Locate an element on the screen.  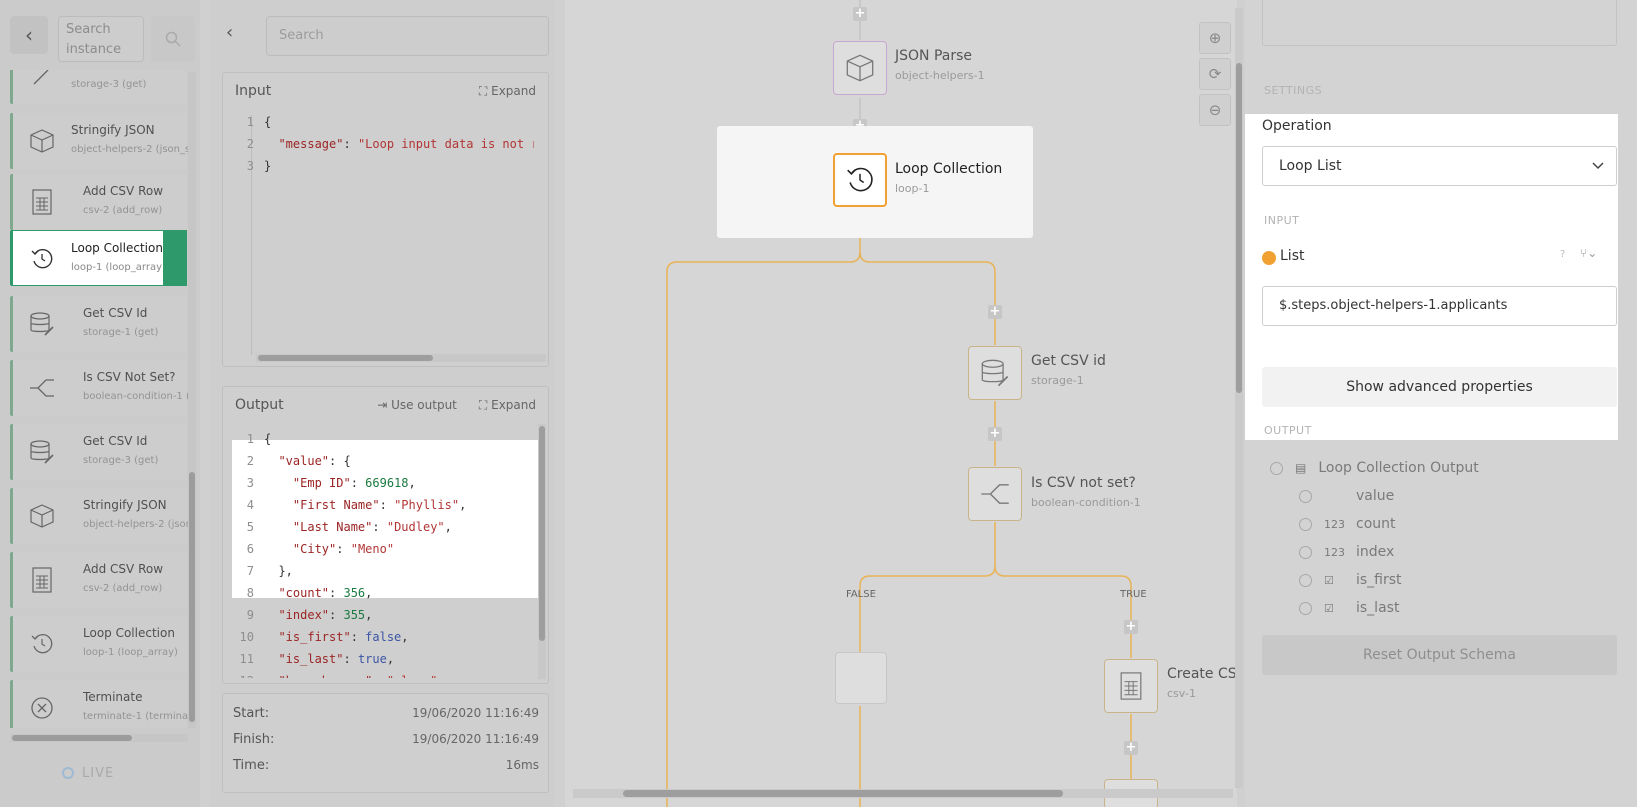
search-icon is located at coordinates (173, 39).